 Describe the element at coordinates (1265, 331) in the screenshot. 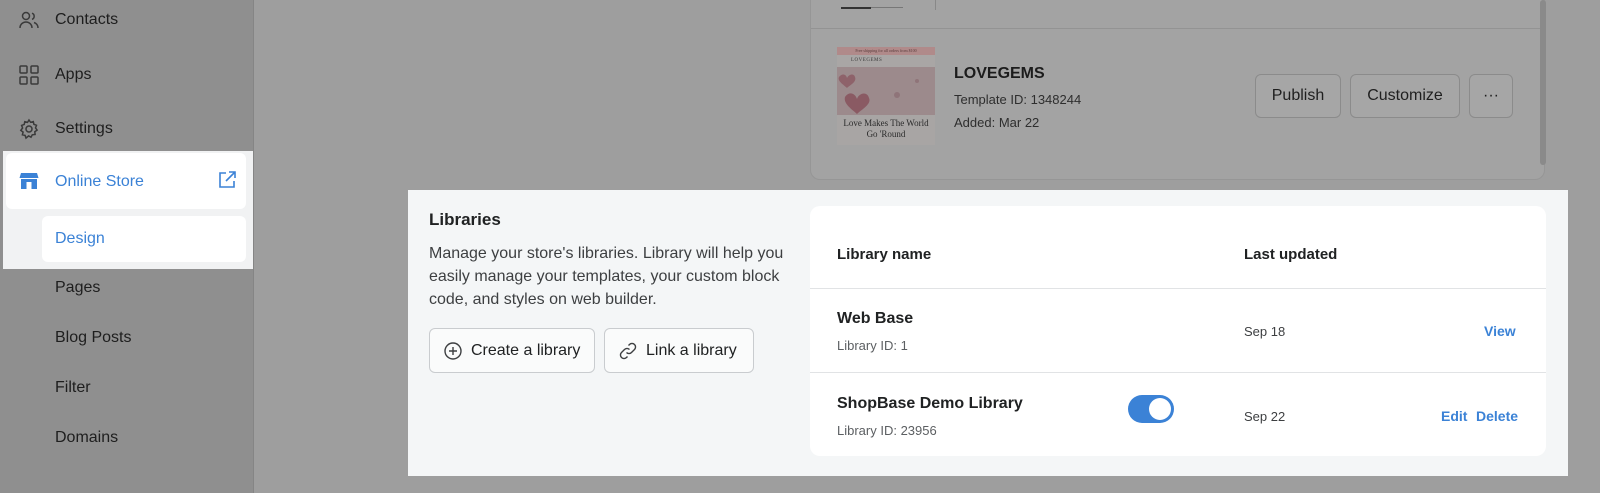

I see `library-updated-date: Sep 18` at that location.